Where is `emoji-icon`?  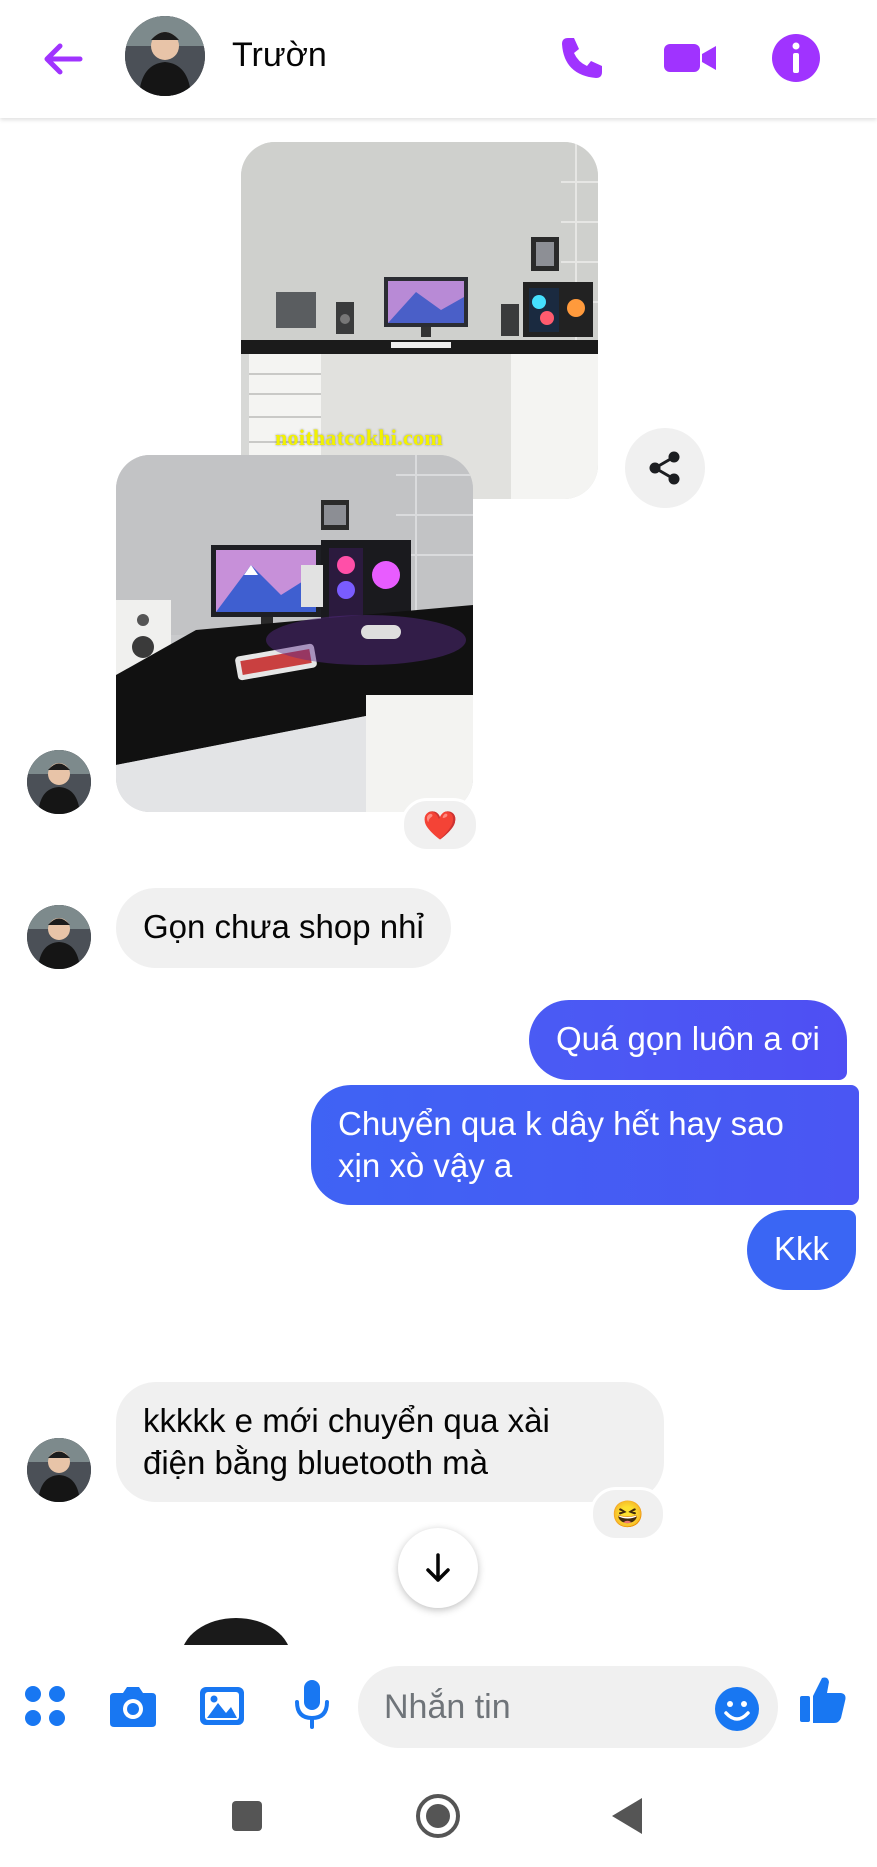 emoji-icon is located at coordinates (737, 1709).